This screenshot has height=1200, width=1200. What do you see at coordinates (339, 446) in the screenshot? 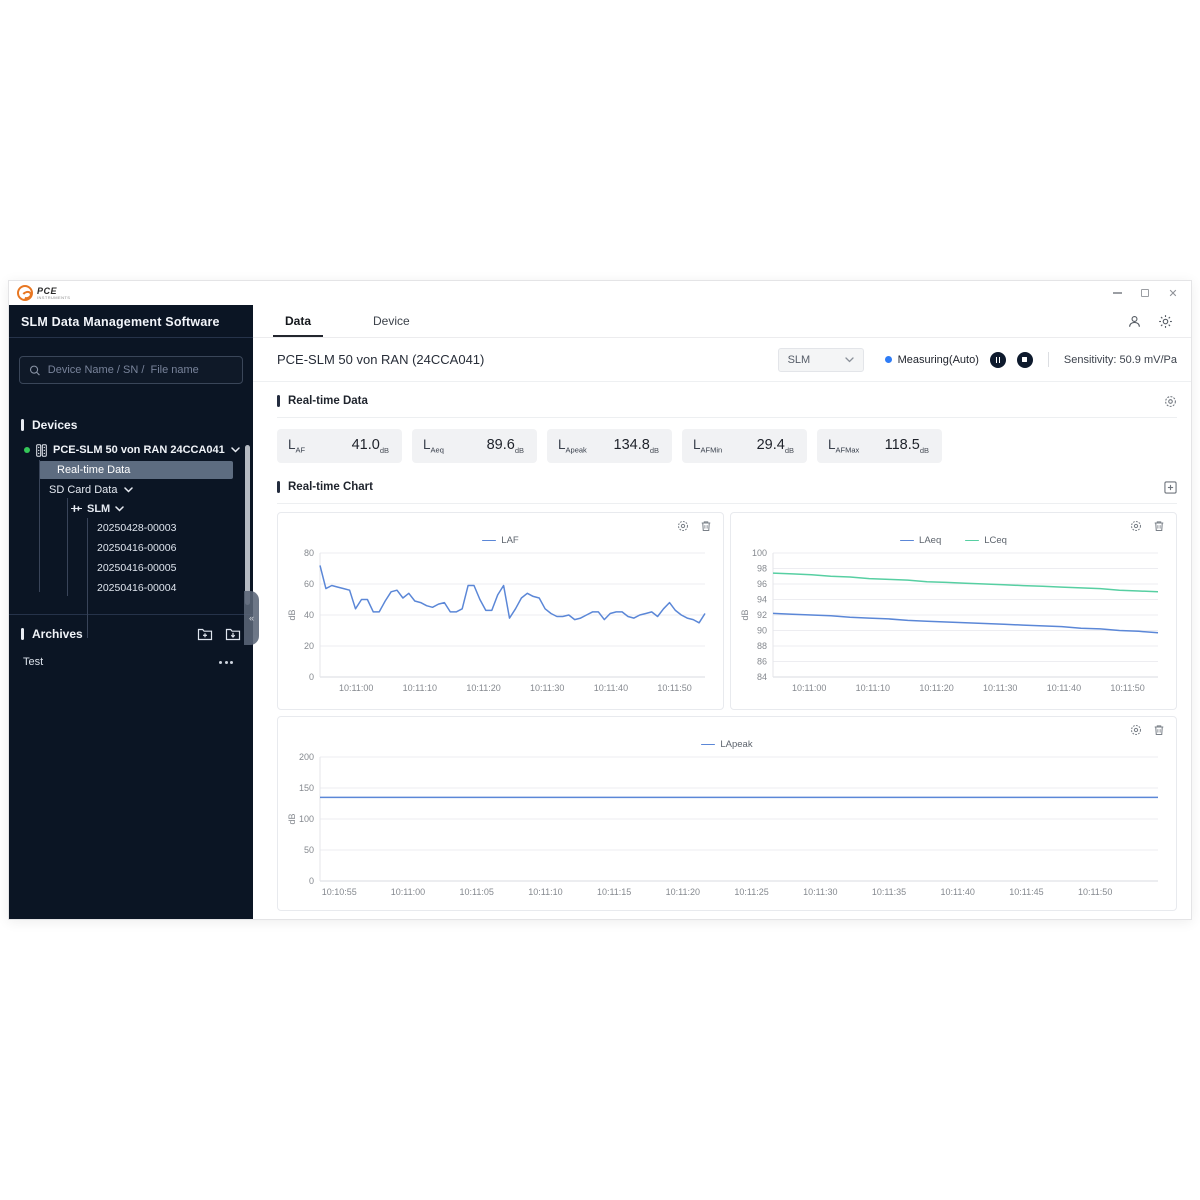
I see `metric-card-laf: LAF 41.0dB` at bounding box center [339, 446].